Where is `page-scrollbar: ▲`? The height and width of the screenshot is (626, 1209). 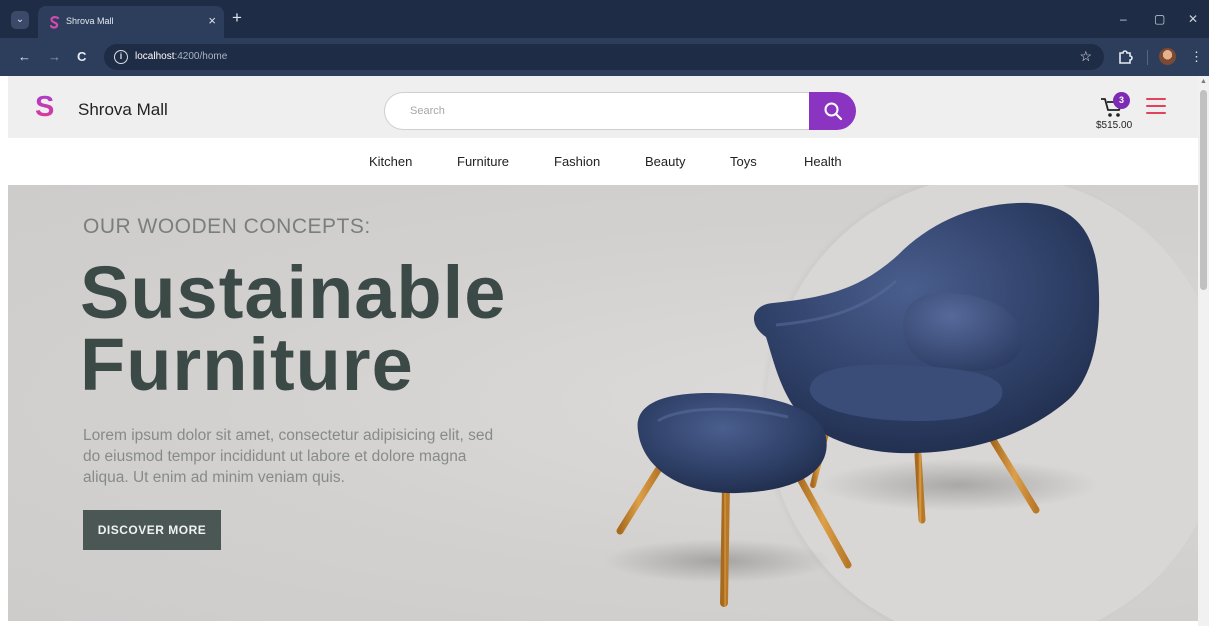 page-scrollbar: ▲ is located at coordinates (1203, 351).